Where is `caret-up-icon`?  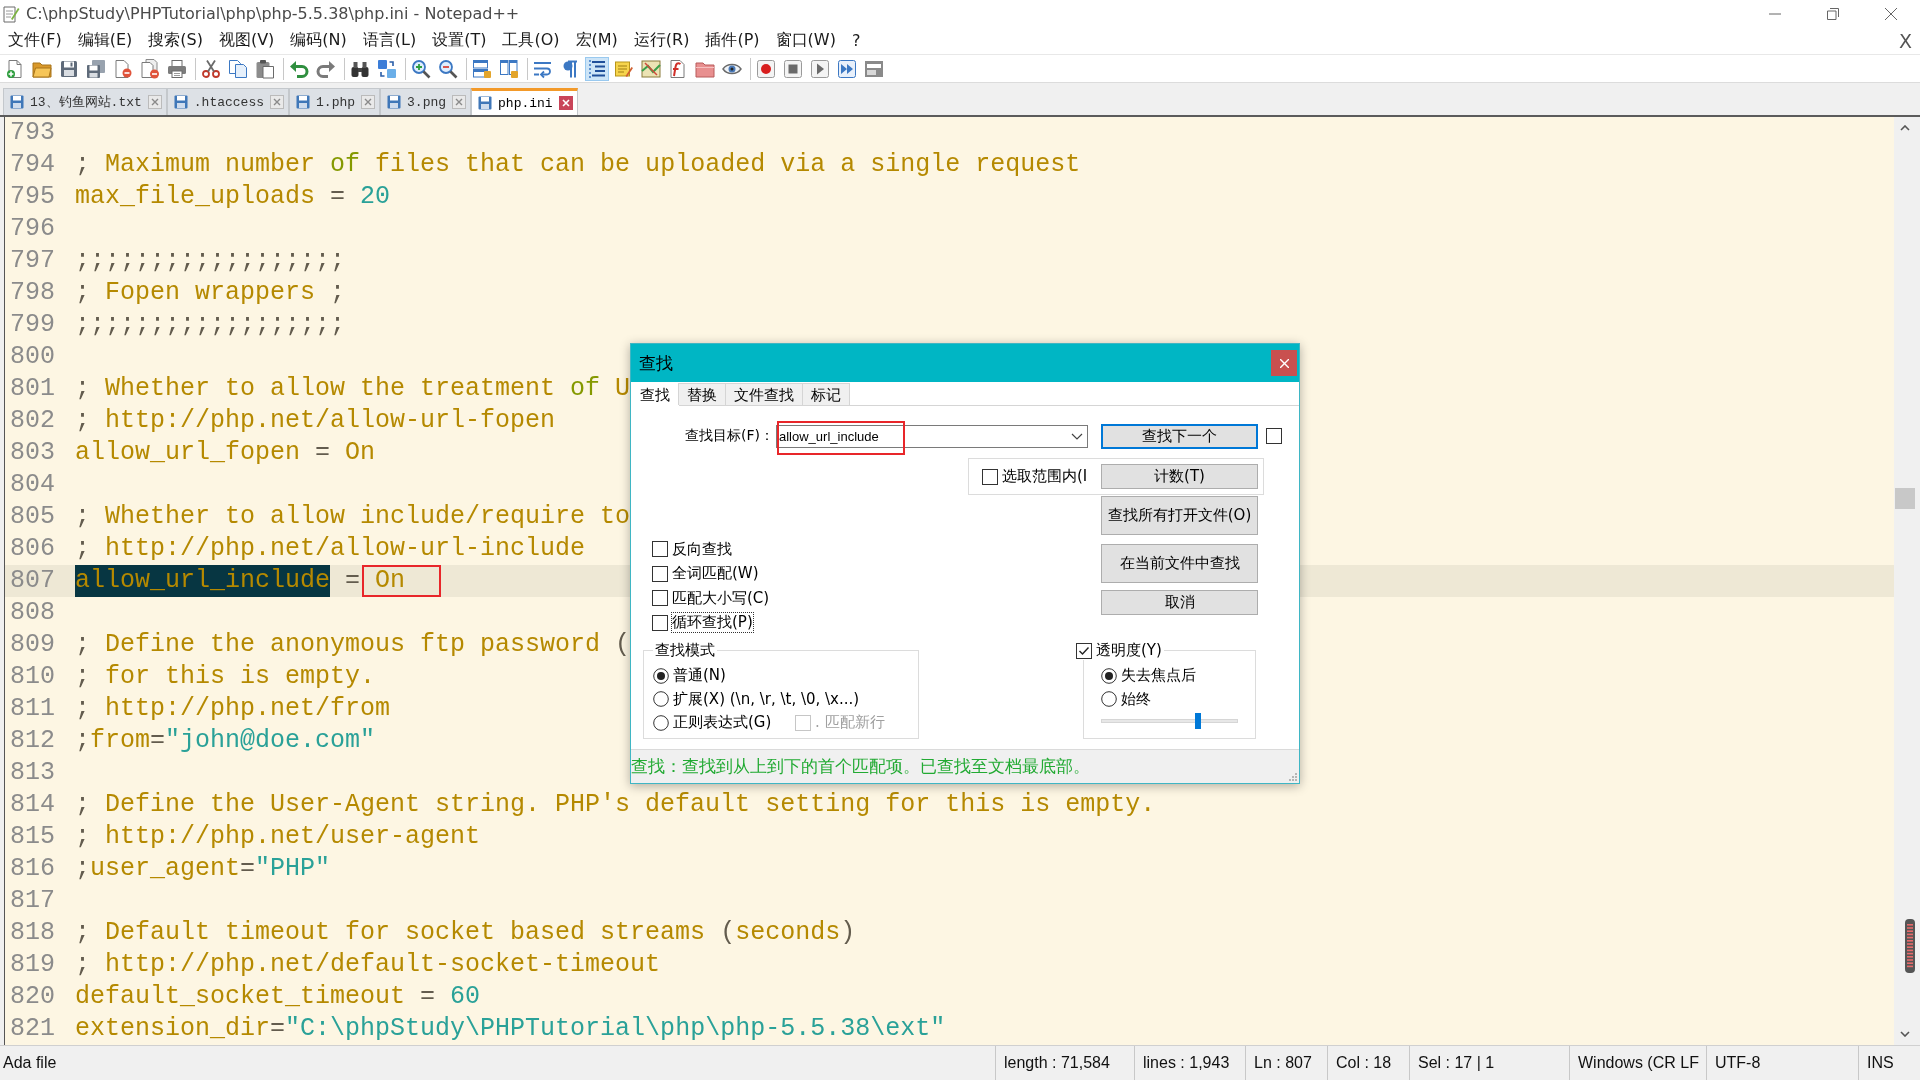 caret-up-icon is located at coordinates (1905, 128).